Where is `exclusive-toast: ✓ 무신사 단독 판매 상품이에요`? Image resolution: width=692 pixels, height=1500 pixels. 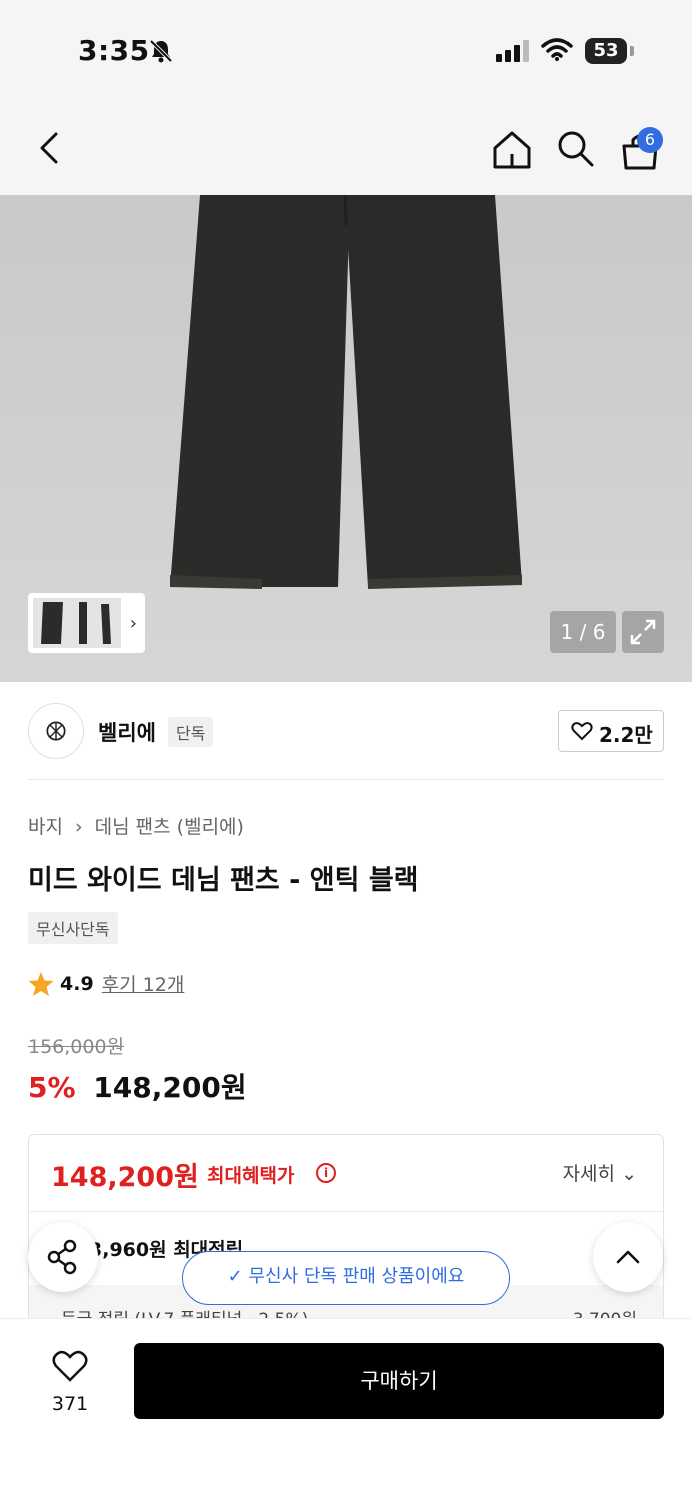
exclusive-toast: ✓ 무신사 단독 판매 상품이에요 is located at coordinates (346, 1278).